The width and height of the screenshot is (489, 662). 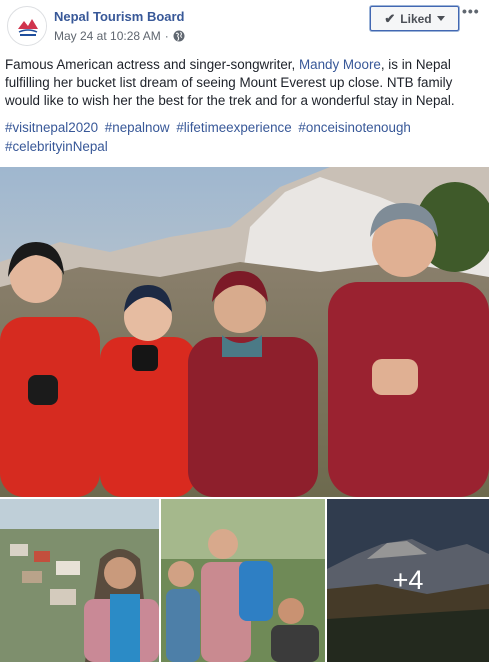 What do you see at coordinates (440, 18) in the screenshot?
I see `chevron-down-icon` at bounding box center [440, 18].